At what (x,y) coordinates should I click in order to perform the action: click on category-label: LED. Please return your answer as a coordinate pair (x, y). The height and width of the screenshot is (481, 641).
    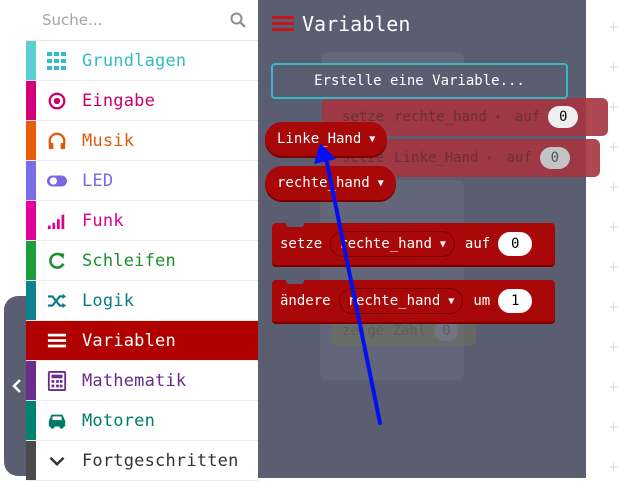
    Looking at the image, I should click on (98, 180).